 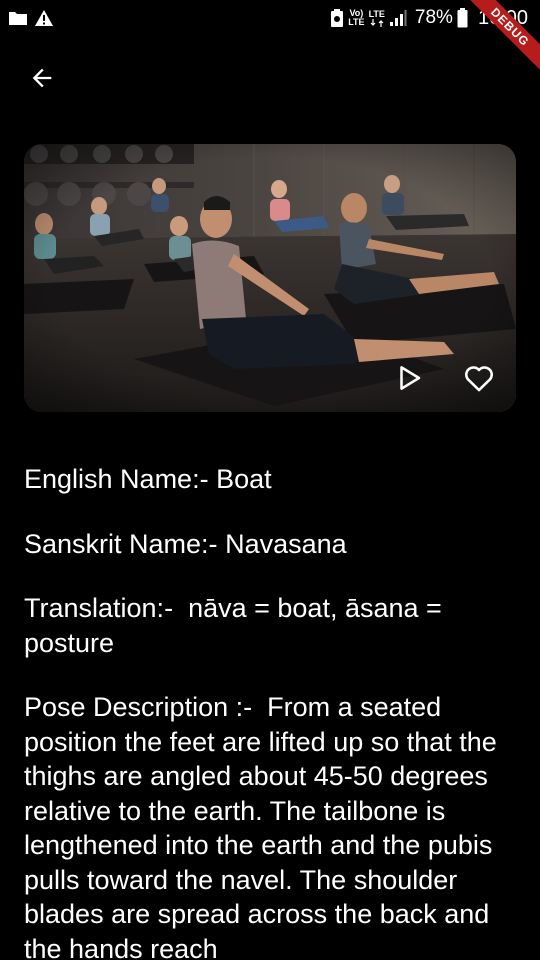 What do you see at coordinates (31, 18) in the screenshot?
I see `status-left` at bounding box center [31, 18].